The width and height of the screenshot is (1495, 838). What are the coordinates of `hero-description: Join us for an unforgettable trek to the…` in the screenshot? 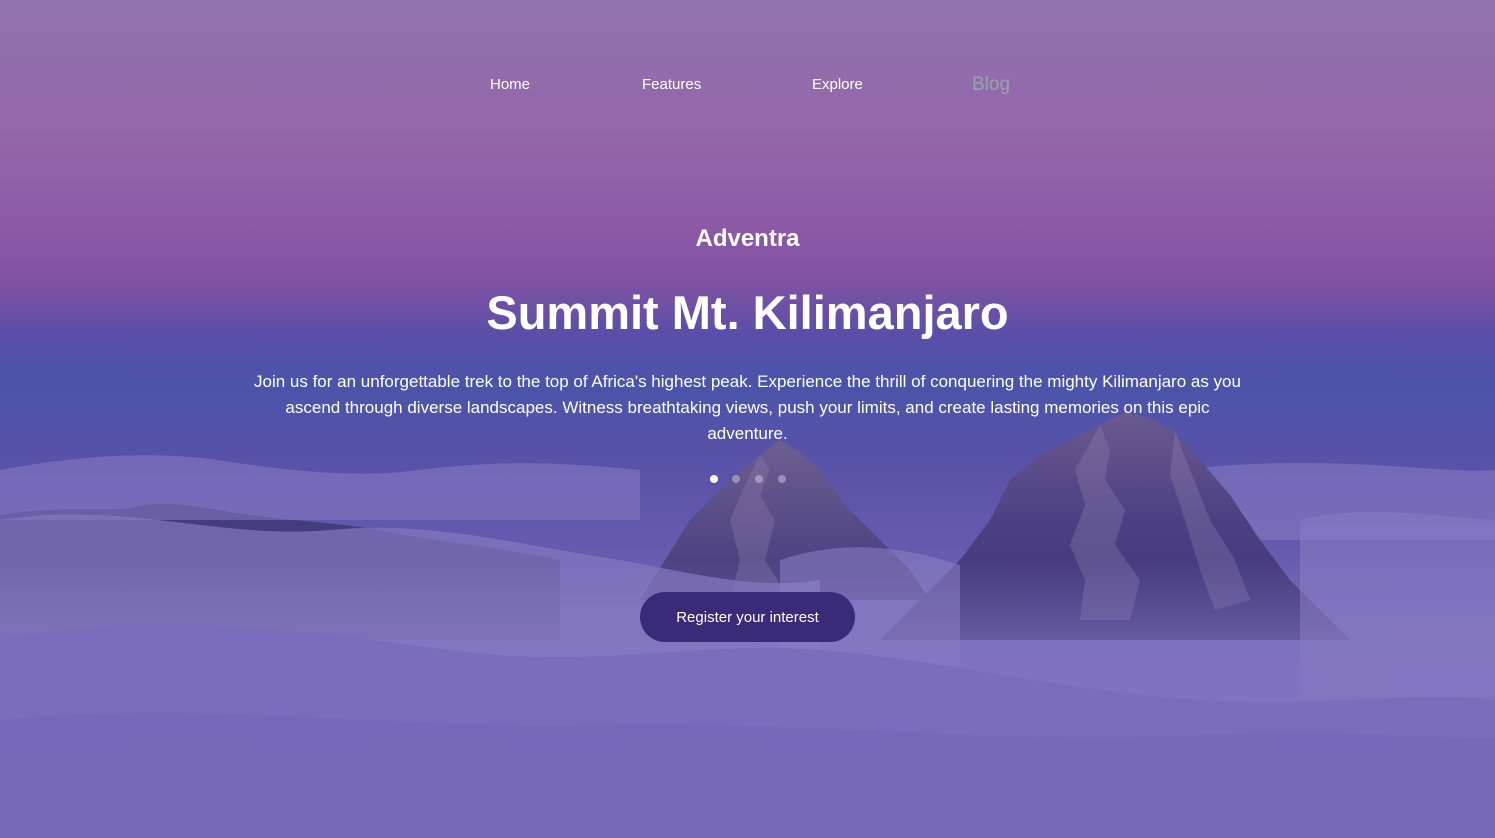 It's located at (747, 407).